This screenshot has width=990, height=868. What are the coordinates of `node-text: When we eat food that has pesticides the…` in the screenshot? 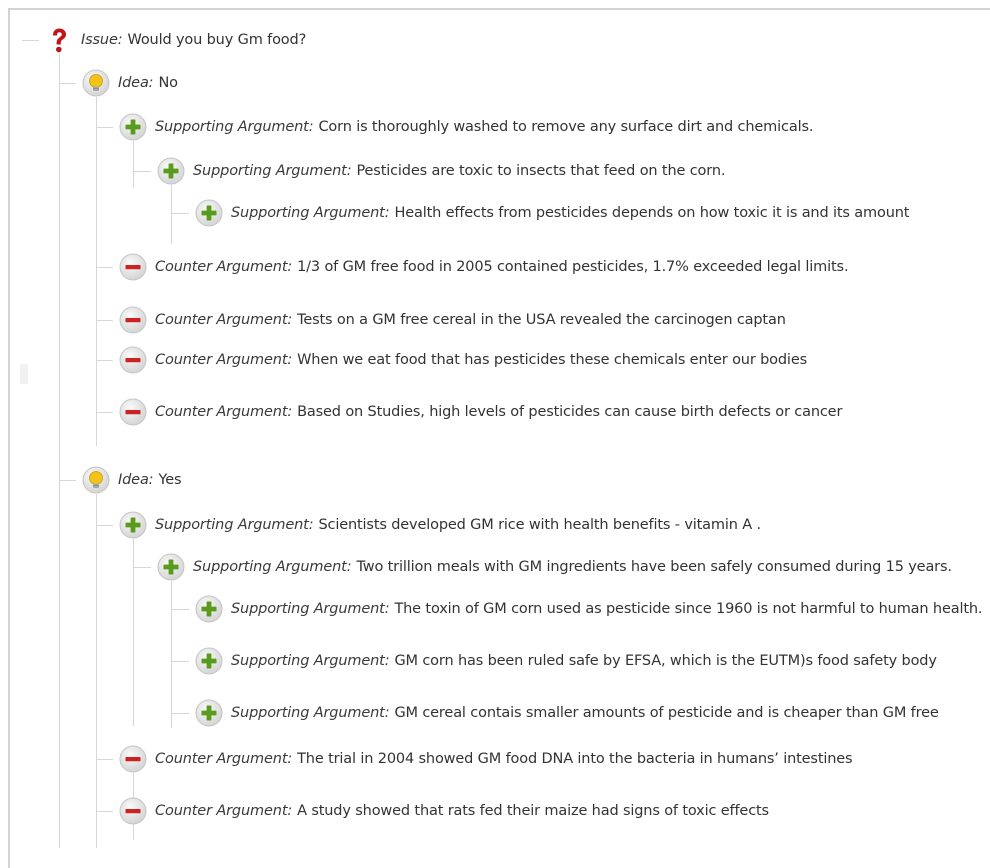 It's located at (552, 360).